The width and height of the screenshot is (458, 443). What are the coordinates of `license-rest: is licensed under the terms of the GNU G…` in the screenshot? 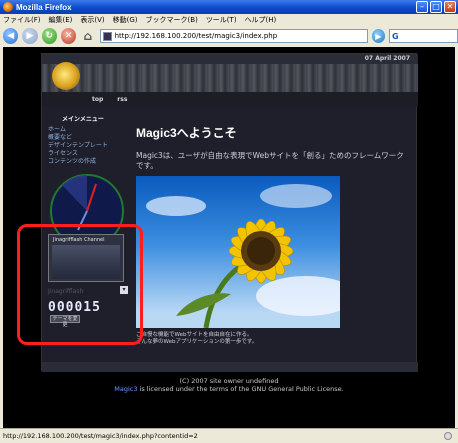 It's located at (240, 389).